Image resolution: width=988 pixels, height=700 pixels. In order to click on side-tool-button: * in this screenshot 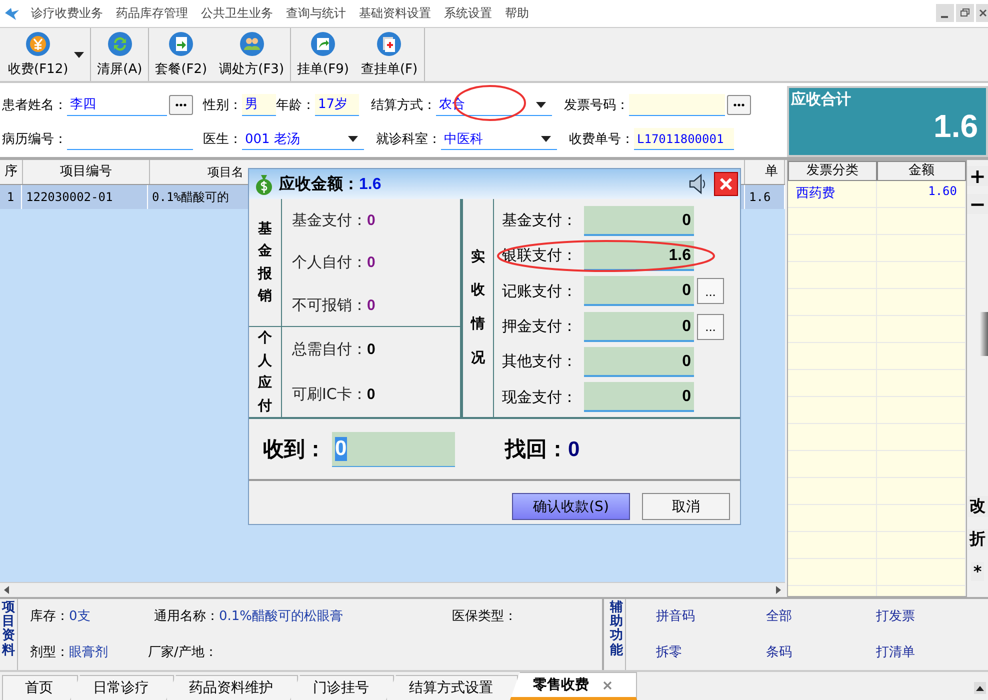, I will do `click(977, 571)`.